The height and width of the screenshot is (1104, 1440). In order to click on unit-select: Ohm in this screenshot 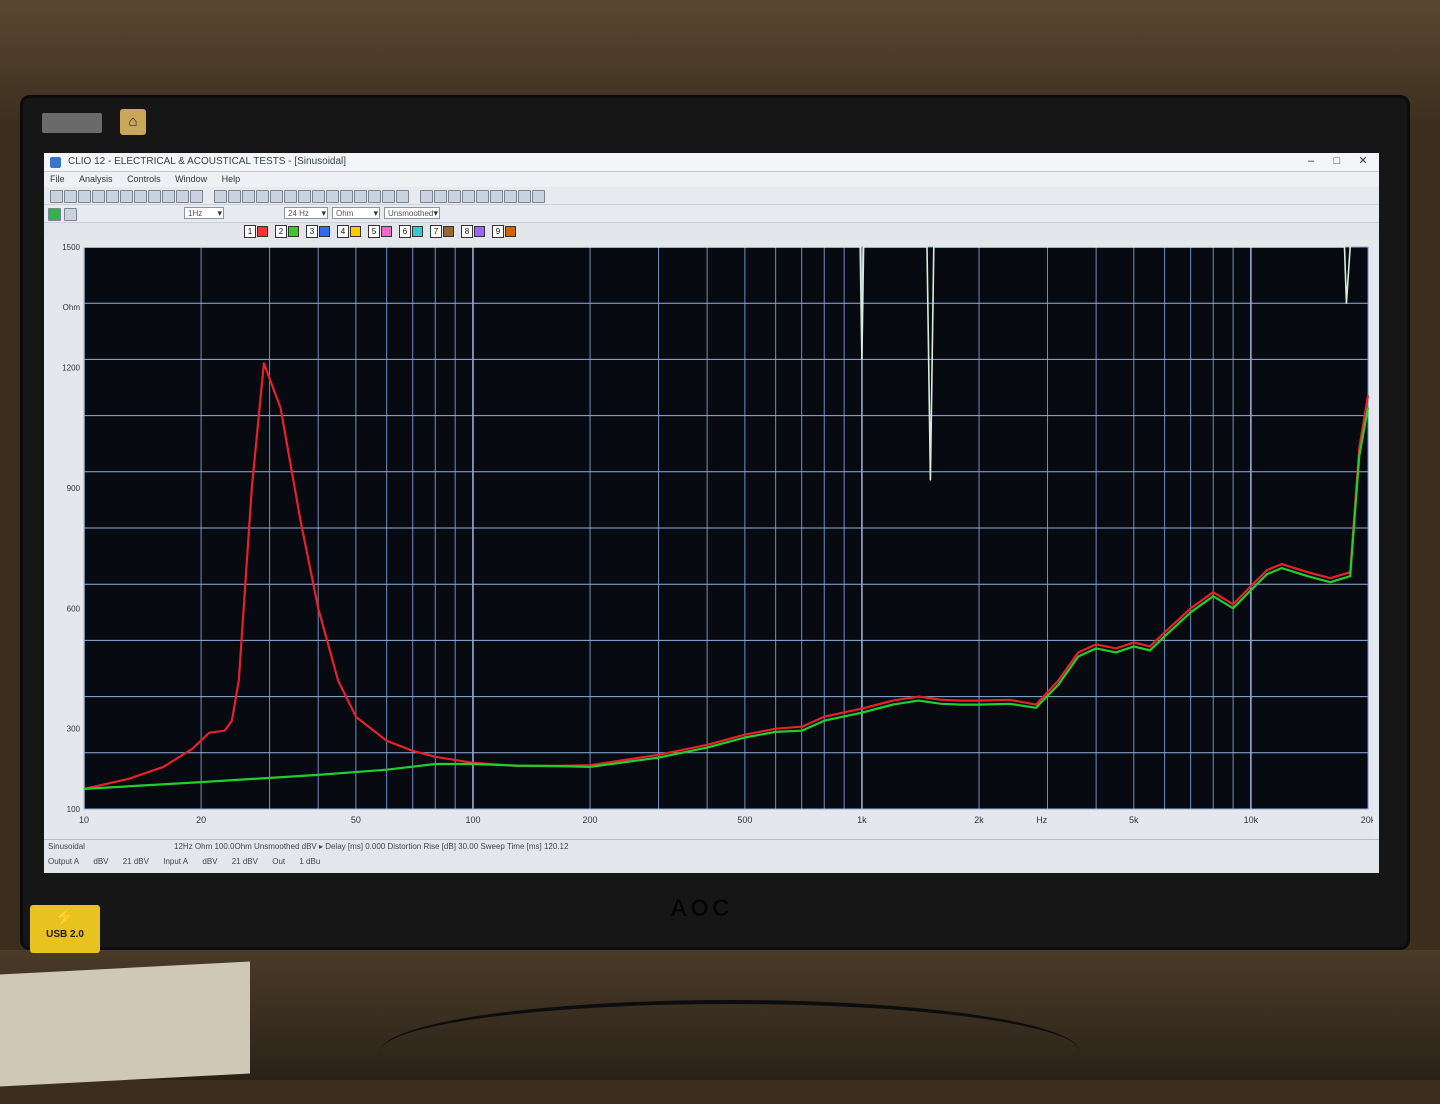, I will do `click(356, 213)`.